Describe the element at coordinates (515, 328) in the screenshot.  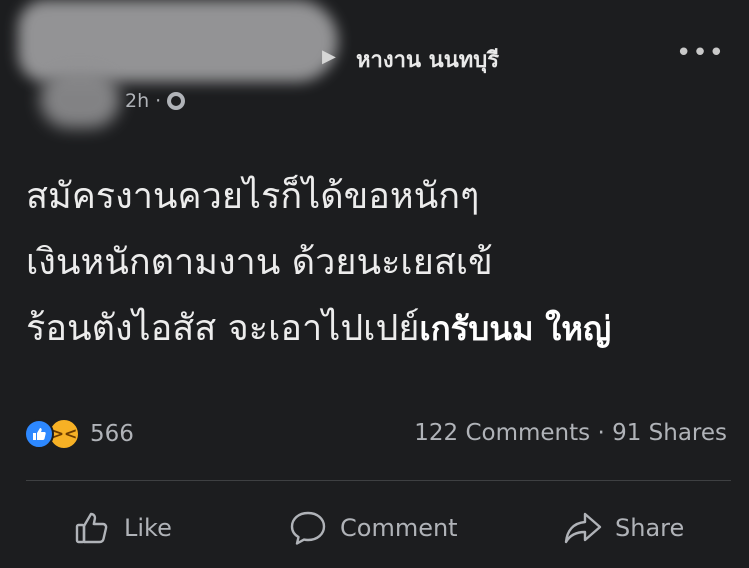
I see `overlay-text: เกรับนม ใหญ่` at that location.